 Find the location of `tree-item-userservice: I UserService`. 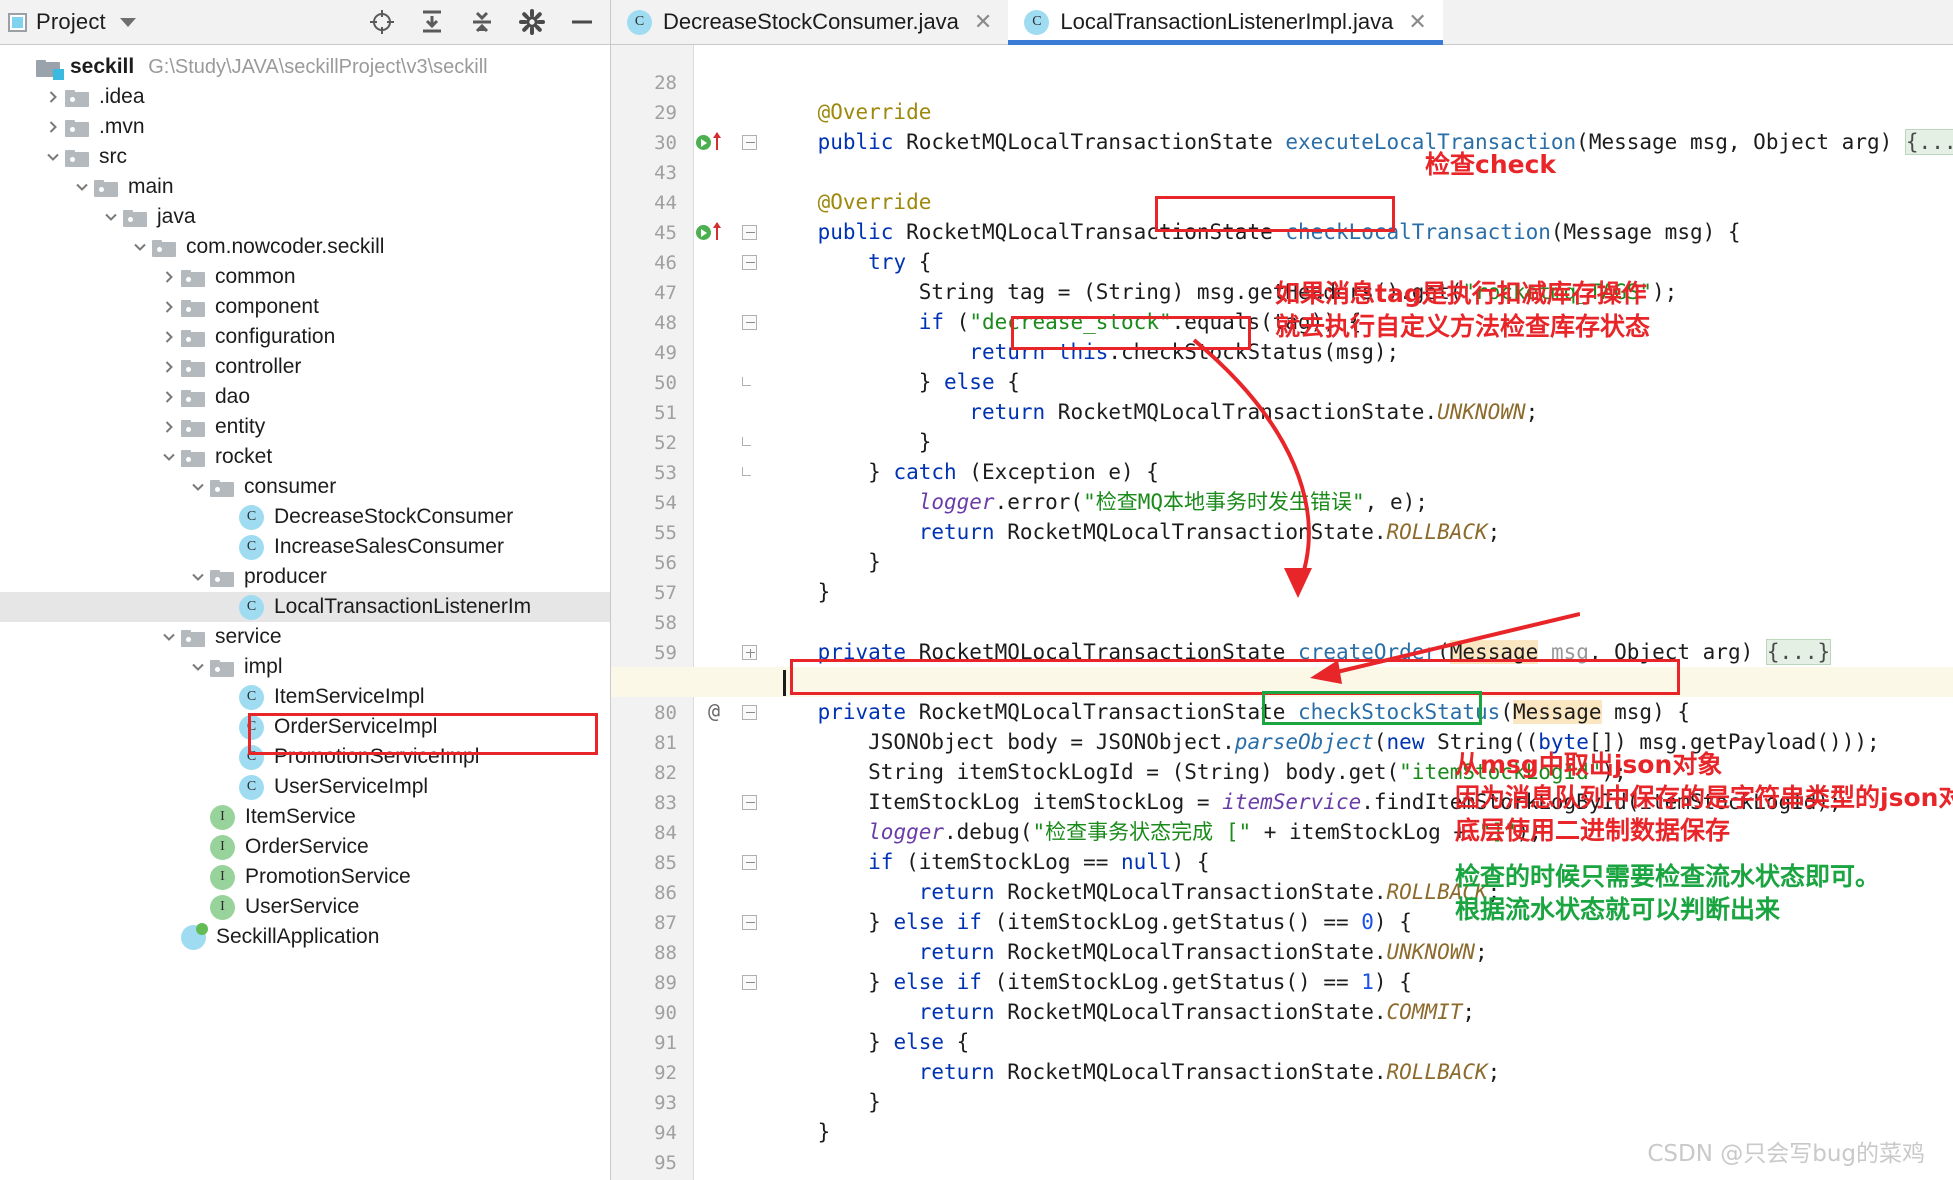

tree-item-userservice: I UserService is located at coordinates (305, 907).